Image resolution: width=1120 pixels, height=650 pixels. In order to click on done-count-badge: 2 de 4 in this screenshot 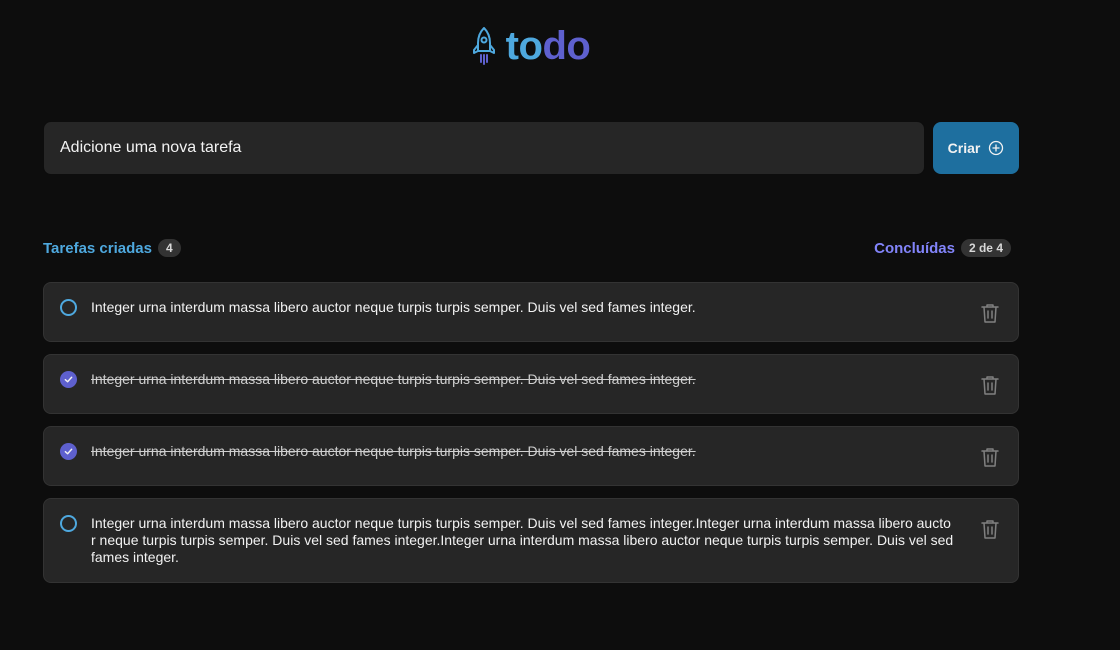, I will do `click(985, 248)`.